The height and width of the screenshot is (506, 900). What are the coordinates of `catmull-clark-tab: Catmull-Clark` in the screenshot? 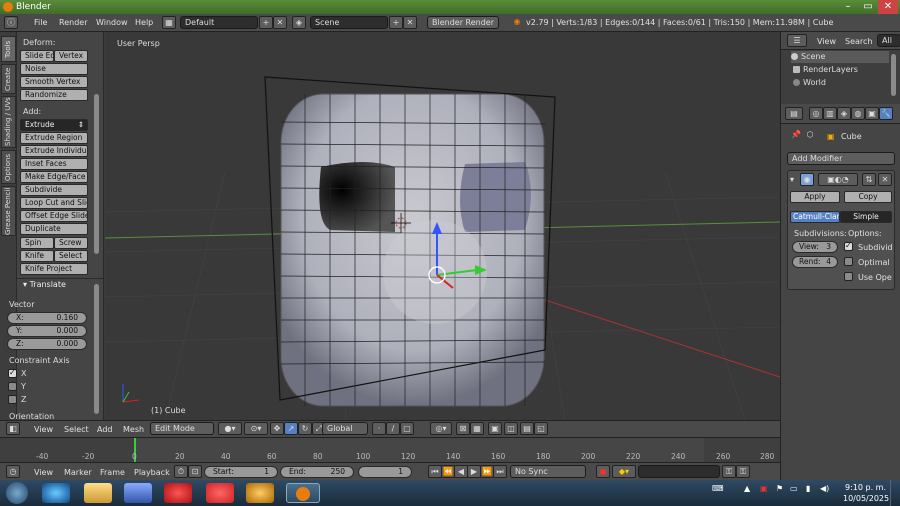 It's located at (815, 217).